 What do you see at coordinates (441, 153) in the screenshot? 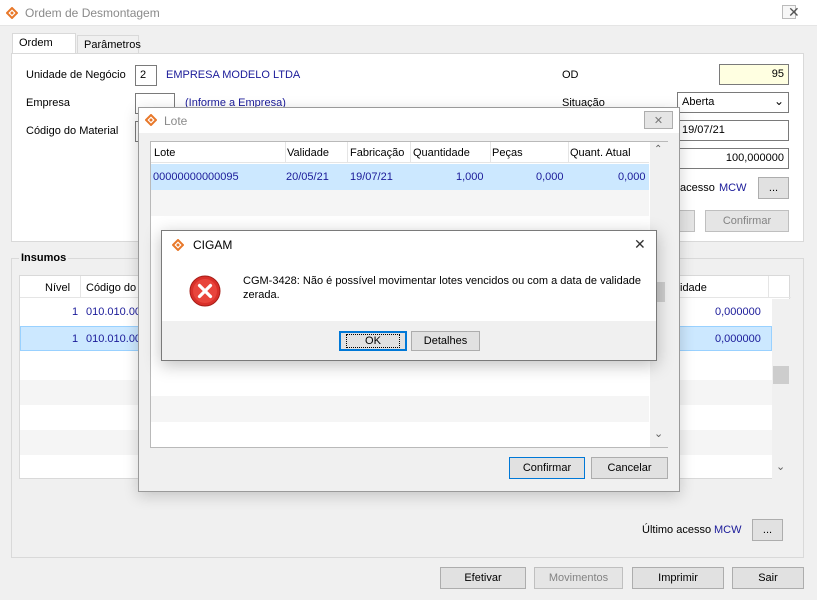
I see `lote-col-quantidade: Quantidade` at bounding box center [441, 153].